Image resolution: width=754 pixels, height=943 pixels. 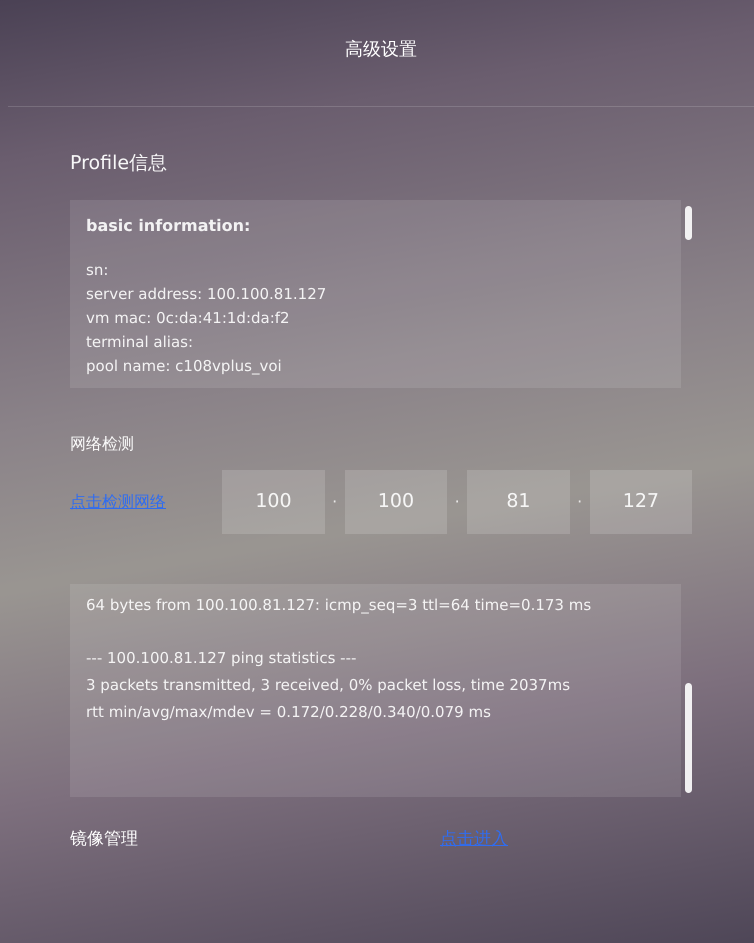 I want to click on info-line: terminal alias:, so click(x=140, y=342).